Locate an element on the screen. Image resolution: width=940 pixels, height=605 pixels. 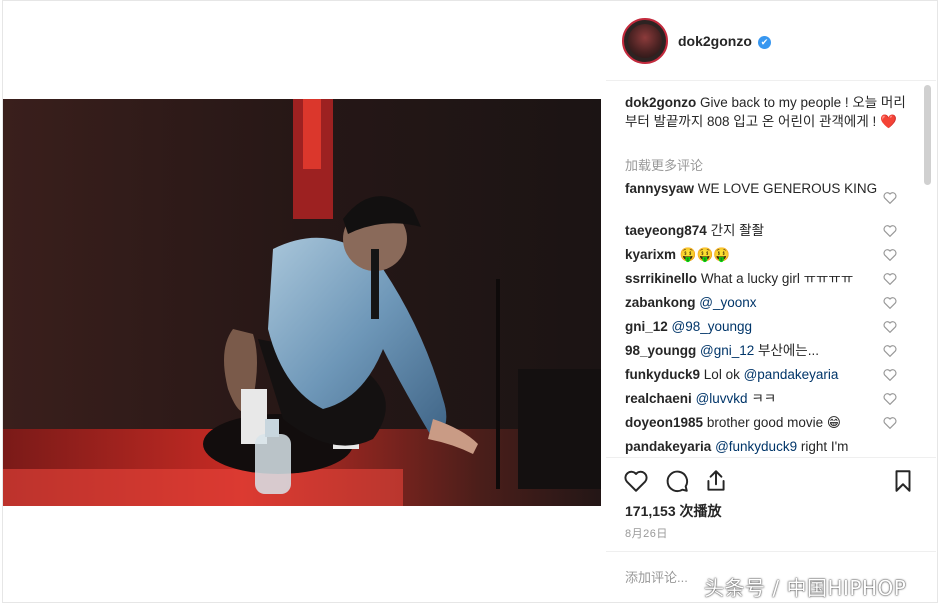
comment: doyeon1985 brother good movie 😁 is located at coordinates (760, 423).